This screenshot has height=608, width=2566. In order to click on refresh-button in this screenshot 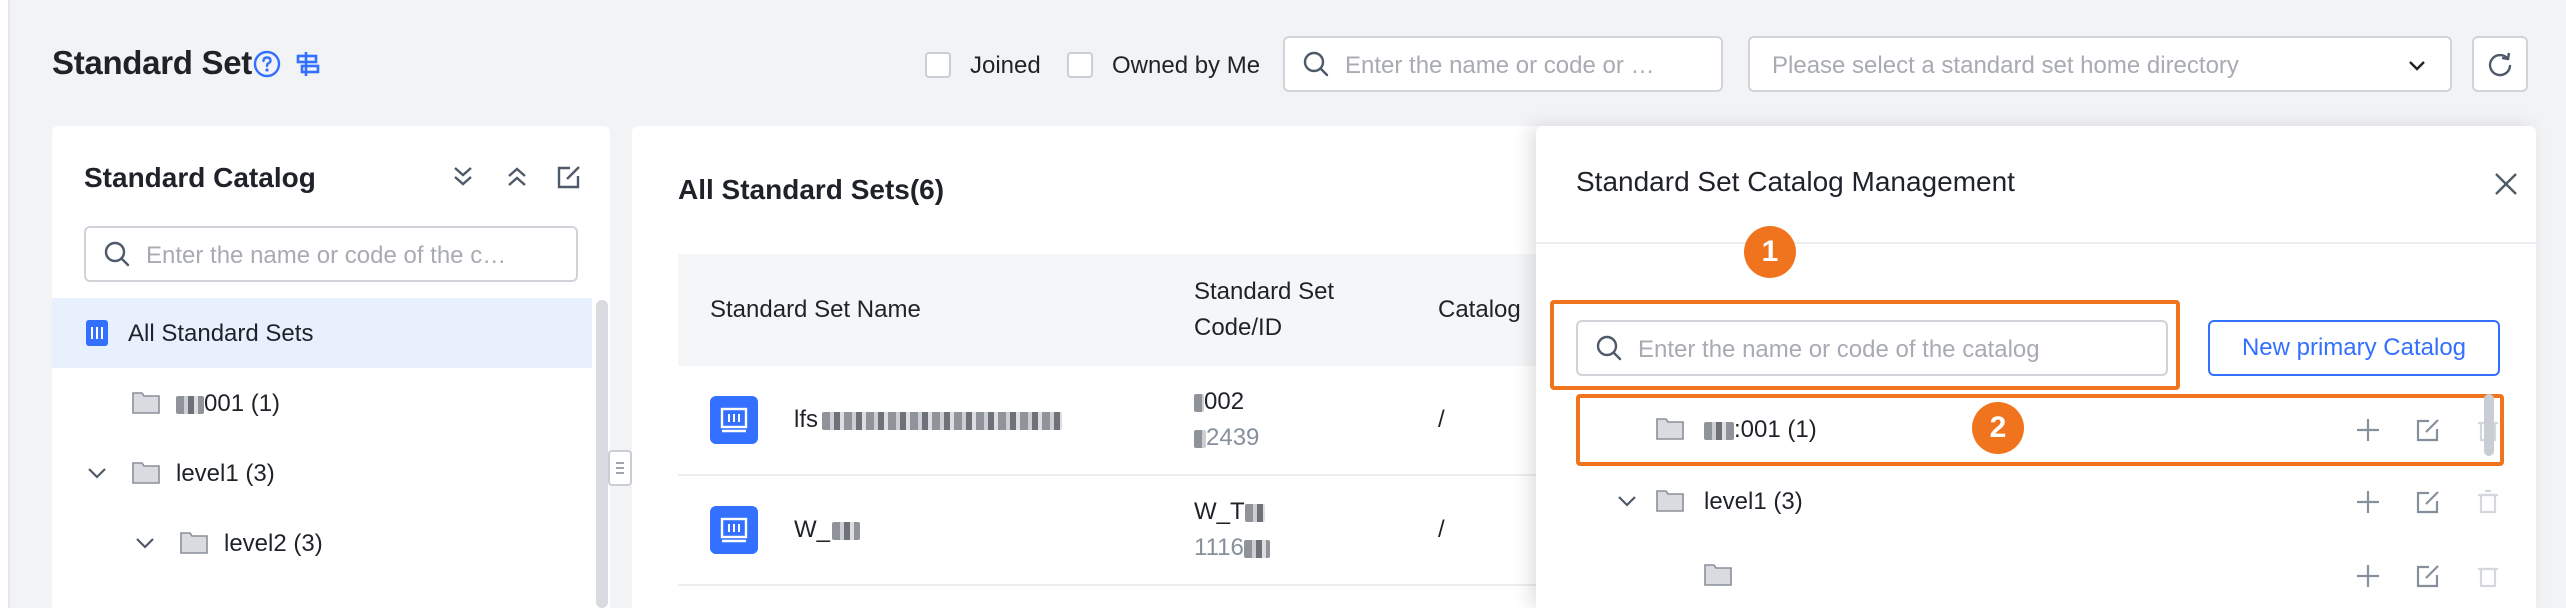, I will do `click(2500, 64)`.